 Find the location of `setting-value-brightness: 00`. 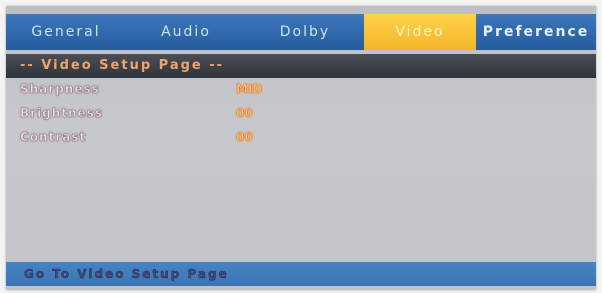

setting-value-brightness: 00 is located at coordinates (244, 113).